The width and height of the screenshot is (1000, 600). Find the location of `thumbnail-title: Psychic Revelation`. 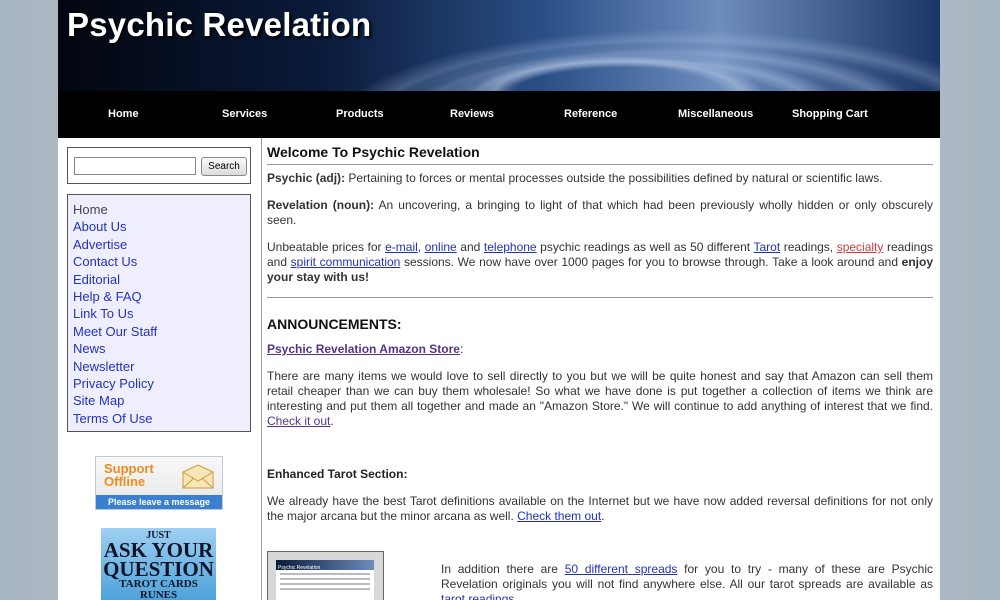

thumbnail-title: Psychic Revelation is located at coordinates (299, 568).